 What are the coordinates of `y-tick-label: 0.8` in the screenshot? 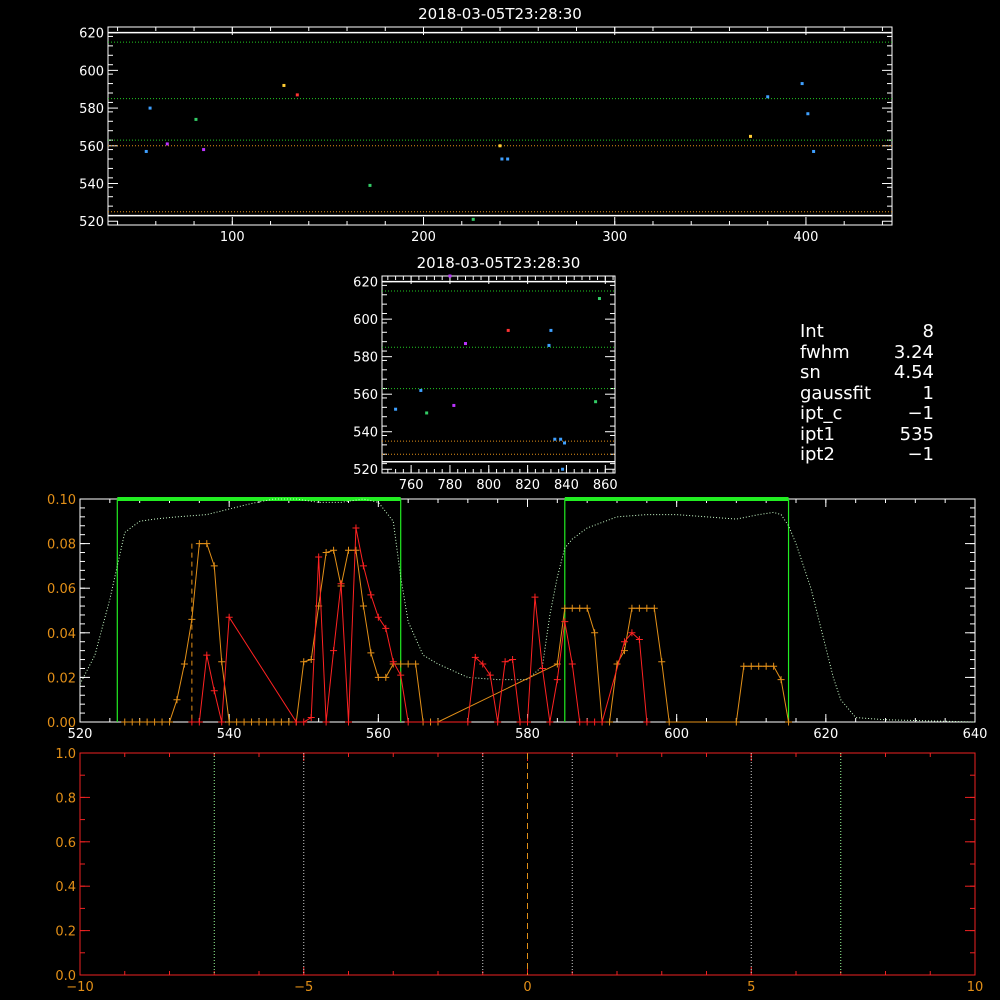 It's located at (65, 798).